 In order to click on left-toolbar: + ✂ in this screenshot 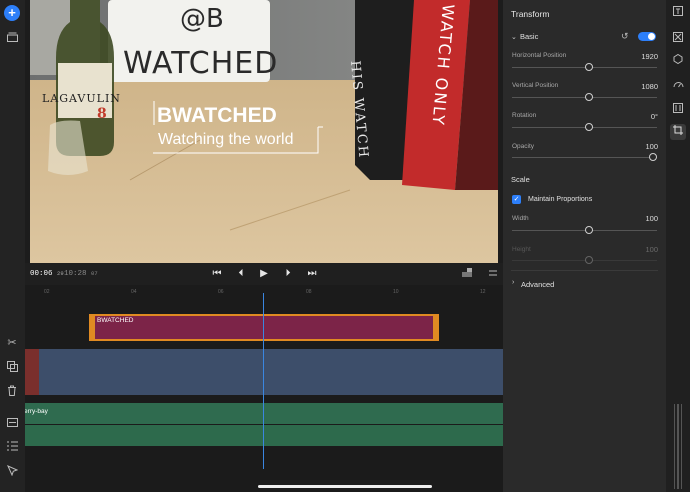, I will do `click(12, 246)`.